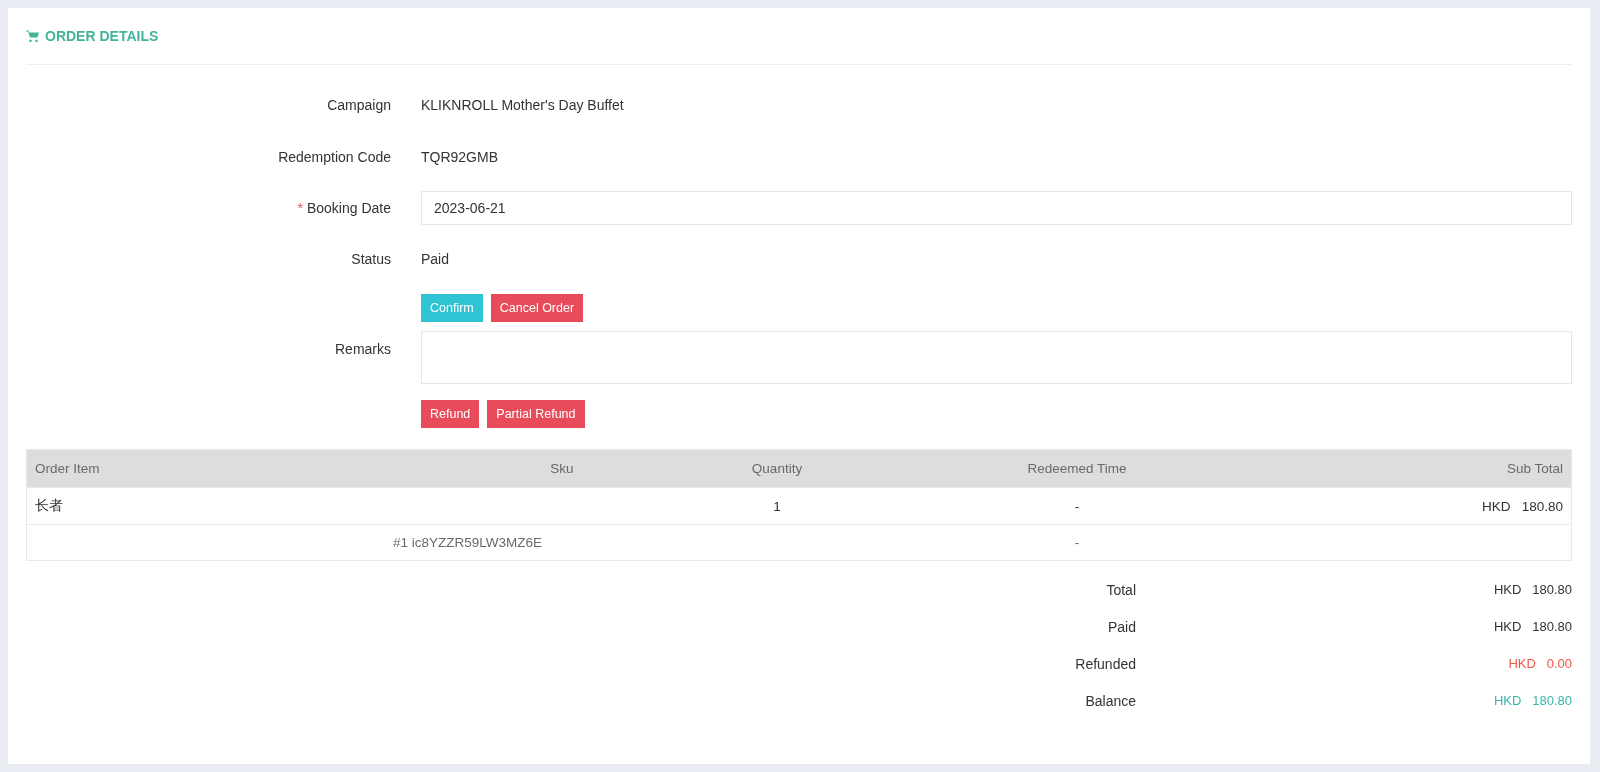 The width and height of the screenshot is (1600, 772). Describe the element at coordinates (1121, 626) in the screenshot. I see `total-label: Paid` at that location.